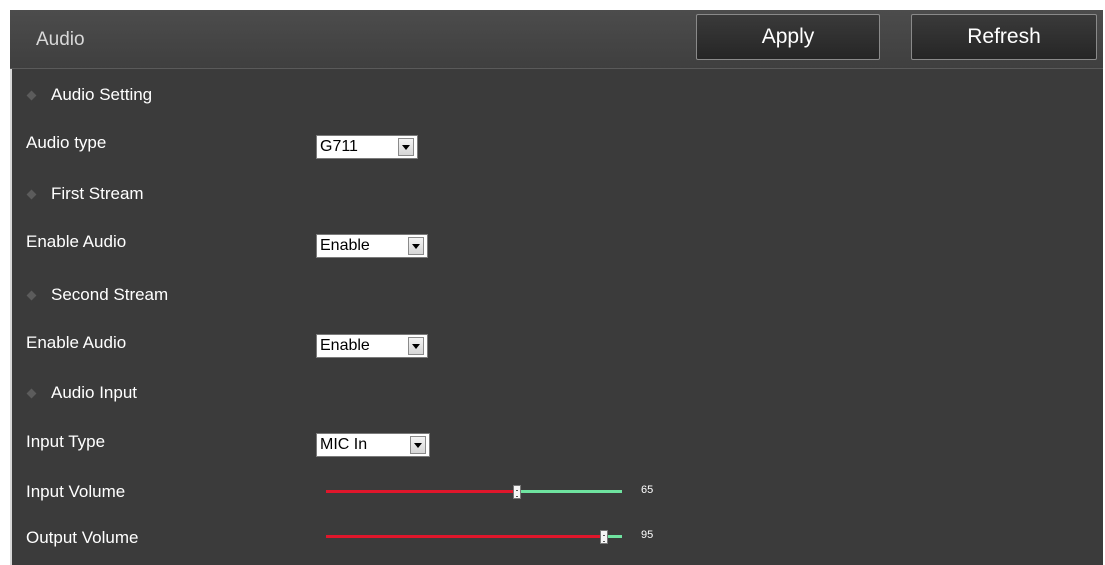 This screenshot has height=565, width=1105. I want to click on section-title: Second Stream, so click(110, 294).